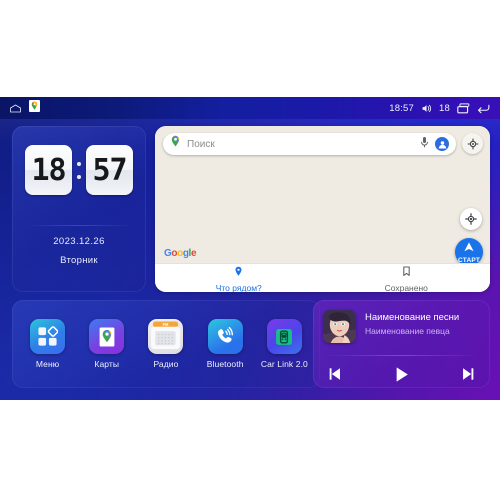  What do you see at coordinates (335, 374) in the screenshot?
I see `previous-track-button` at bounding box center [335, 374].